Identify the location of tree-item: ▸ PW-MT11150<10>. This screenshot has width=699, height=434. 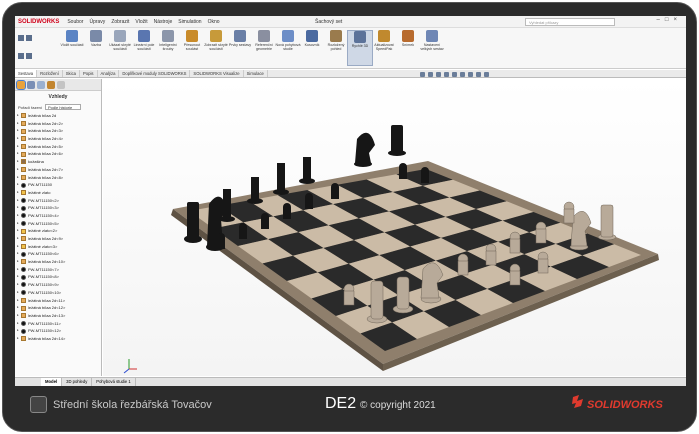
(59, 293).